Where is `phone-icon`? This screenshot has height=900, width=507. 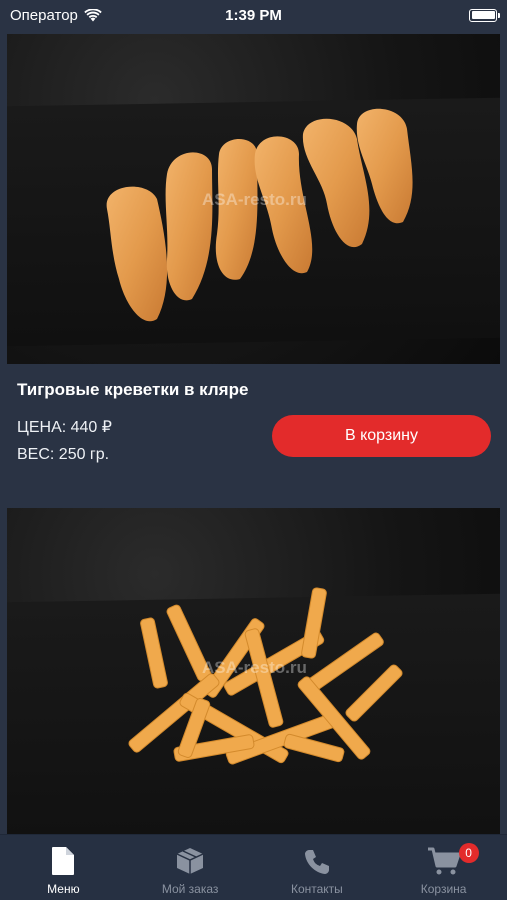 phone-icon is located at coordinates (316, 862).